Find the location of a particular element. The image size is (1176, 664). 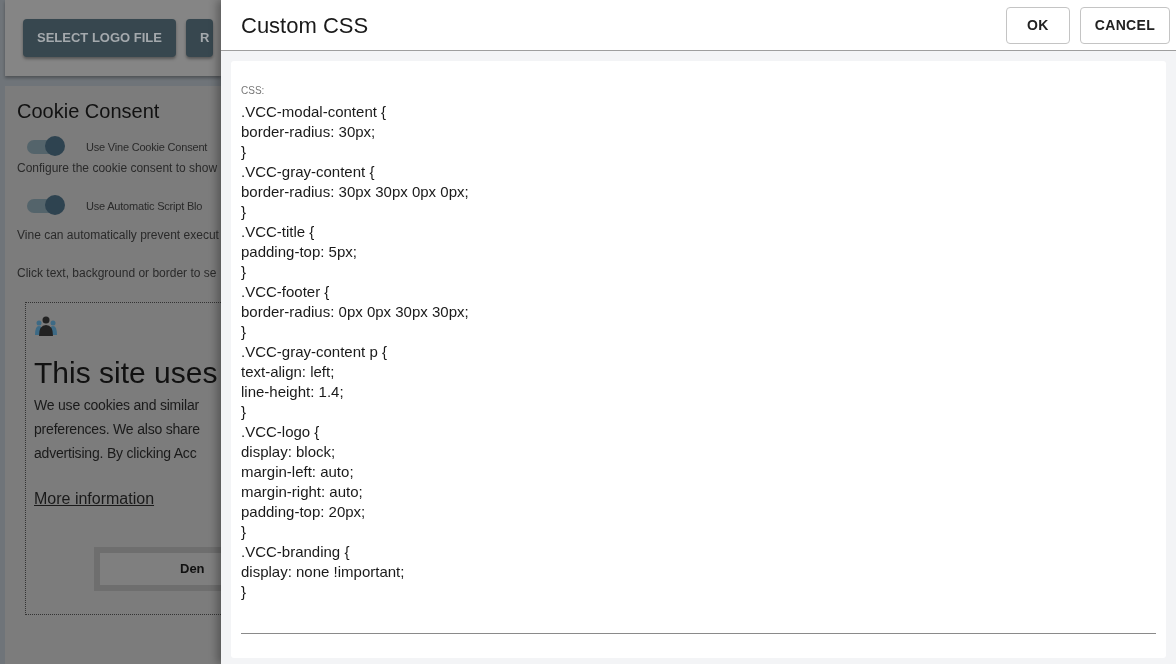

section-title: Cookie Consent is located at coordinates (89, 111).